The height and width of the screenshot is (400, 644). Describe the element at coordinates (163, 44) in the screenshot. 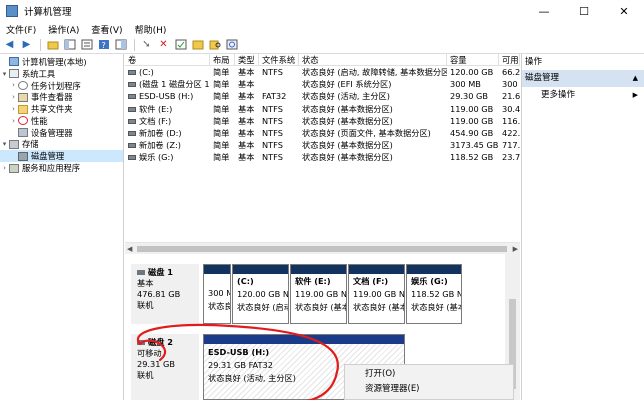

I see `delete-icon: ✕` at that location.